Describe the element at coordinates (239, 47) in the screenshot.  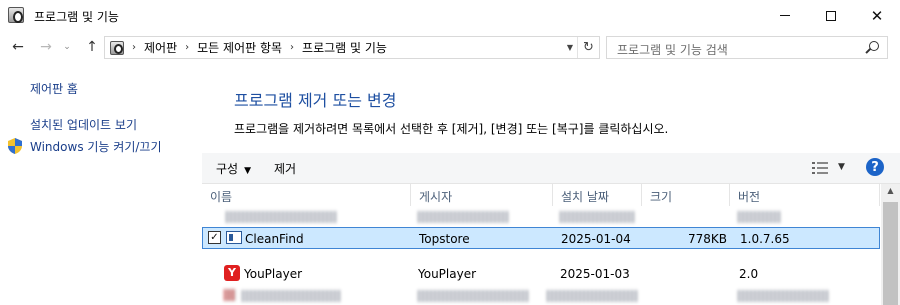
I see `breadcrumb-all-items: 모든 제어판 항목` at that location.